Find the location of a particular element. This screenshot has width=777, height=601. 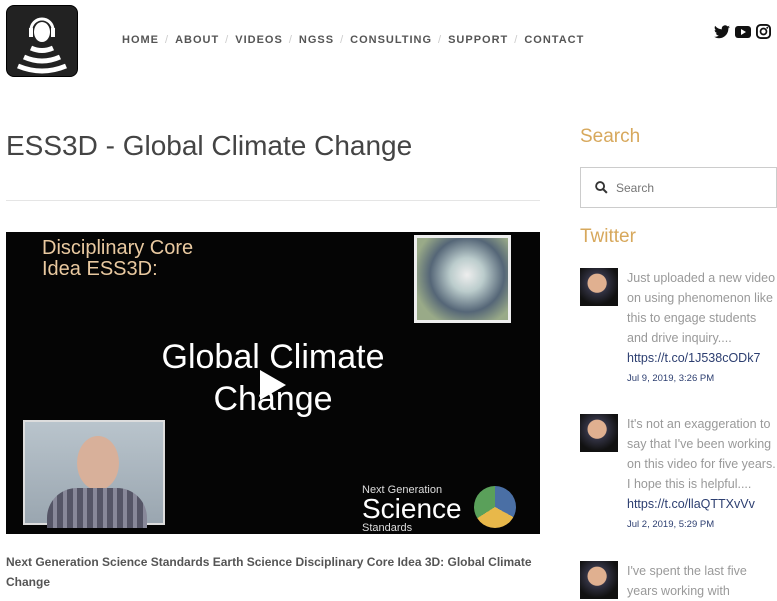

search-box is located at coordinates (678, 187).